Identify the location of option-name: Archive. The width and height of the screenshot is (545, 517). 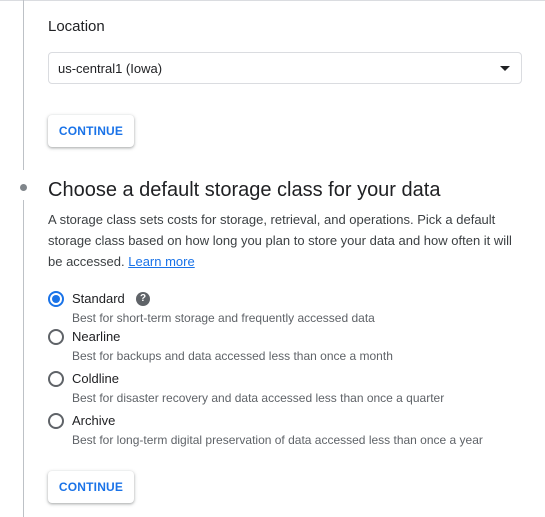
(93, 421).